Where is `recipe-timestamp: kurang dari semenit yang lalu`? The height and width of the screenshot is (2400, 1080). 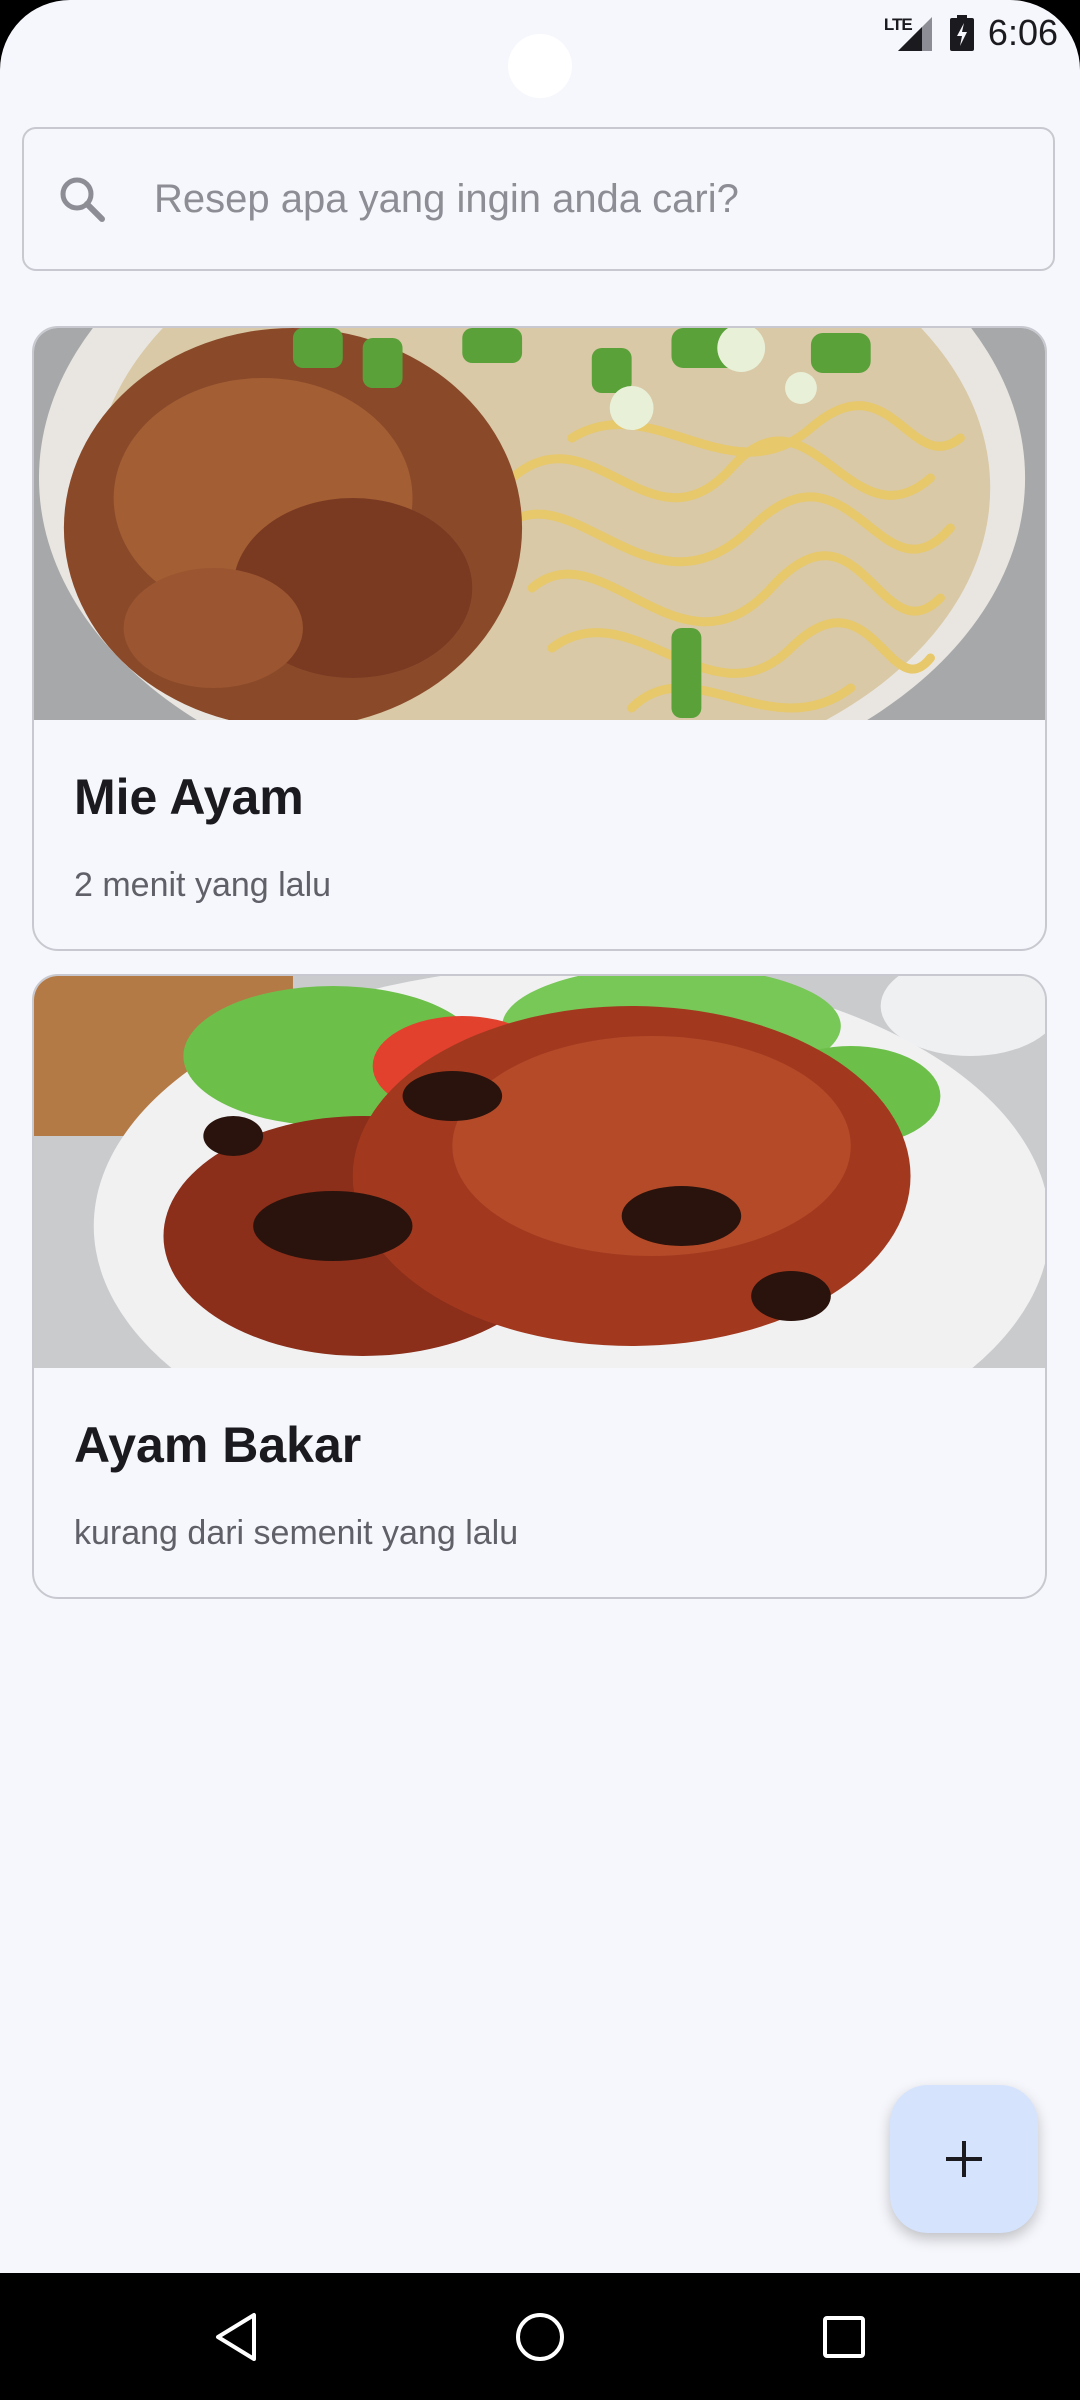 recipe-timestamp: kurang dari semenit yang lalu is located at coordinates (296, 1533).